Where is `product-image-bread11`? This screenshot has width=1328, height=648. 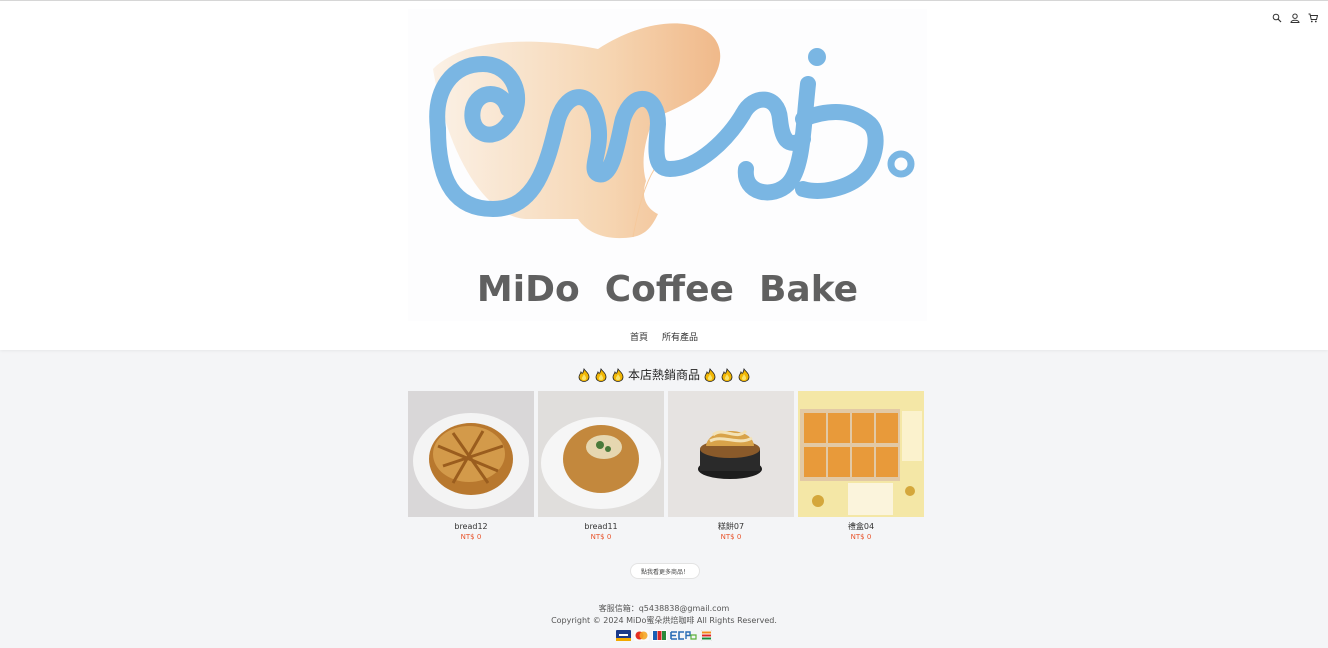
product-image-bread11 is located at coordinates (601, 454).